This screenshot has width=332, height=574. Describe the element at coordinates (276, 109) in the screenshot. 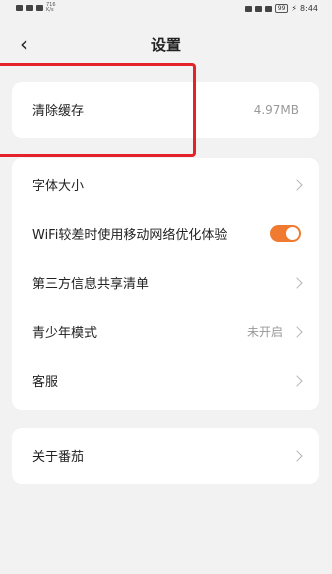

I see `cache-size-value: 4.97MB` at that location.